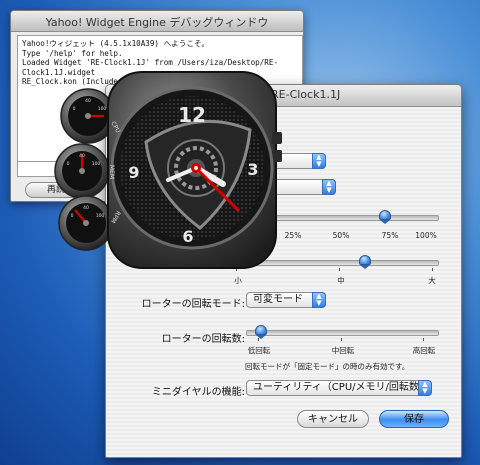 The height and width of the screenshot is (465, 480). I want to click on mini-dial-popup: ユーティリティ（CPU/メモリ/回転数） ▲ ▼, so click(339, 388).